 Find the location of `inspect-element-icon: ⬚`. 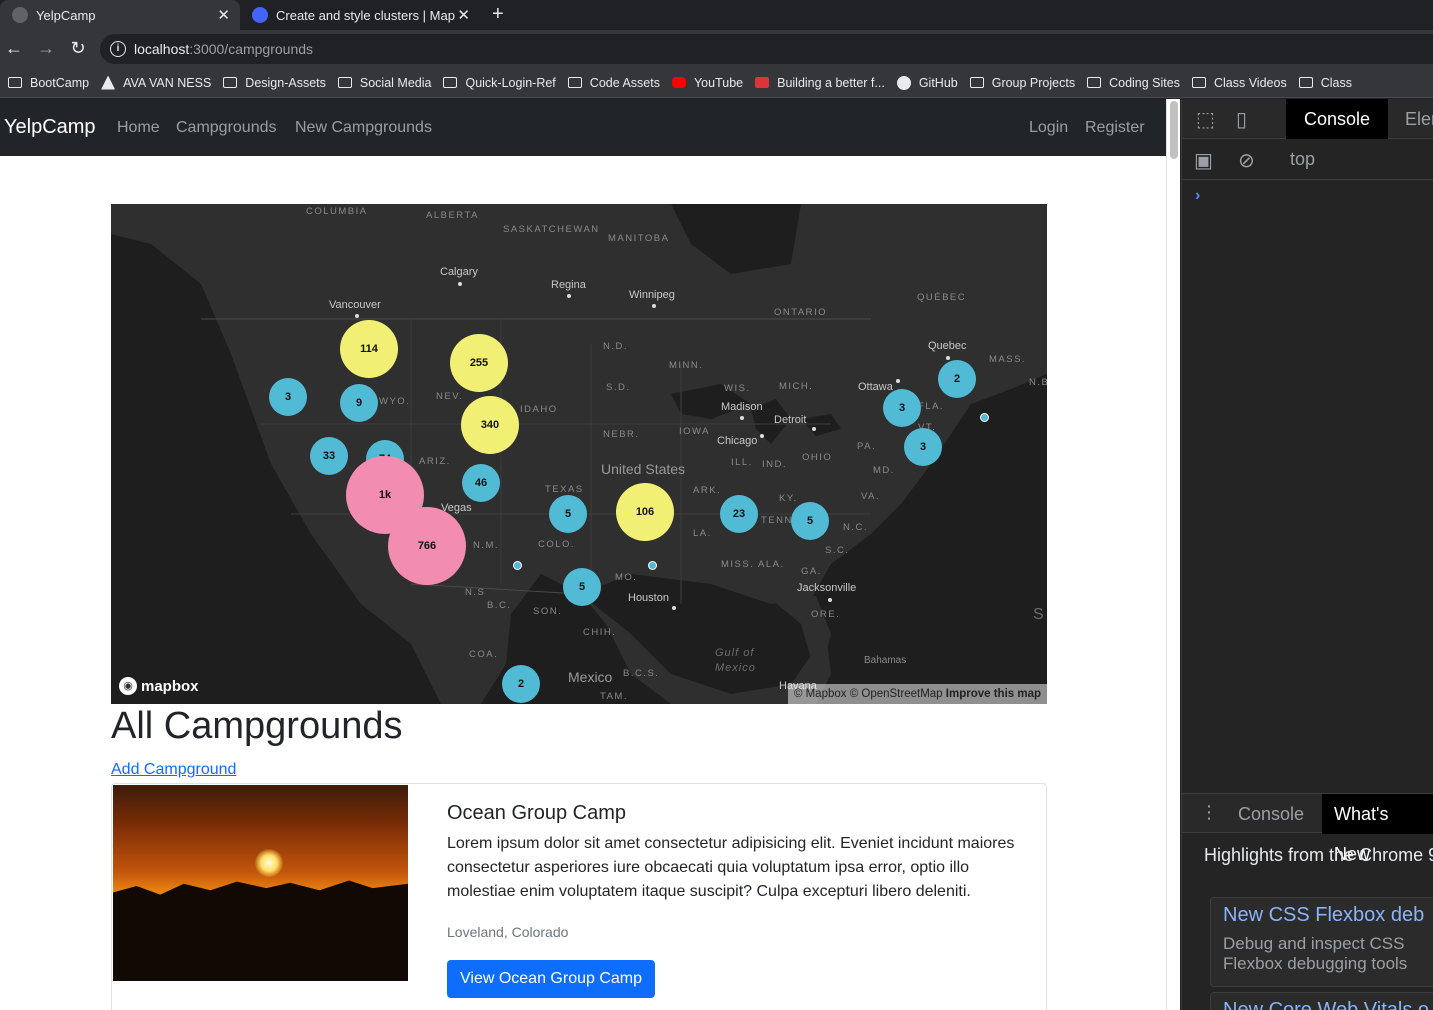

inspect-element-icon: ⬚ is located at coordinates (1205, 119).